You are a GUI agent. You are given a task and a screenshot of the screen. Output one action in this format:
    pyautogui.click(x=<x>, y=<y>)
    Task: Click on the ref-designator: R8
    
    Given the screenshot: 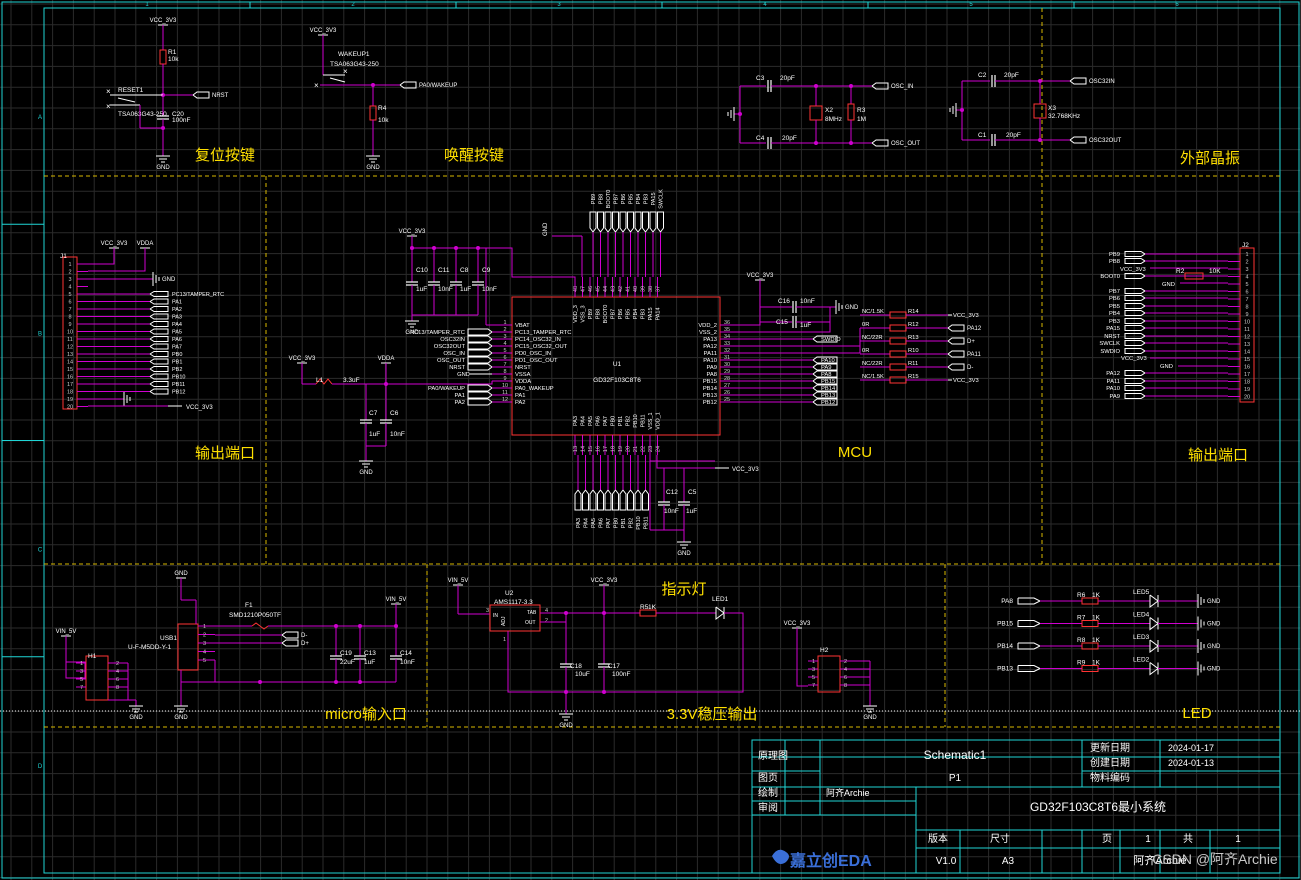 What is the action you would take?
    pyautogui.click(x=1081, y=640)
    